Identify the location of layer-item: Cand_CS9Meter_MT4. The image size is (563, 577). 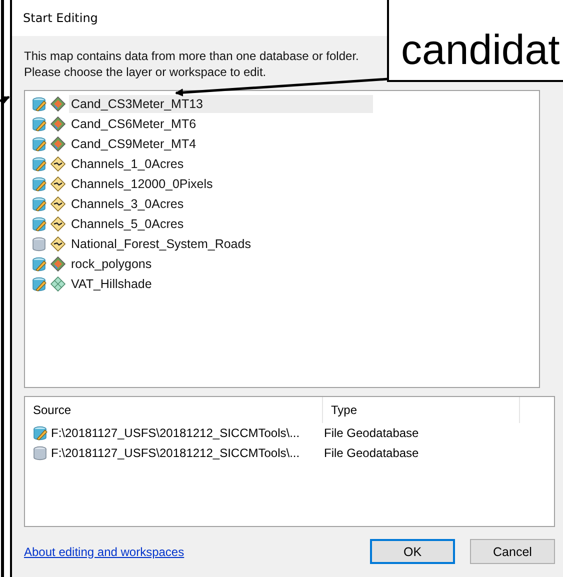
(133, 144).